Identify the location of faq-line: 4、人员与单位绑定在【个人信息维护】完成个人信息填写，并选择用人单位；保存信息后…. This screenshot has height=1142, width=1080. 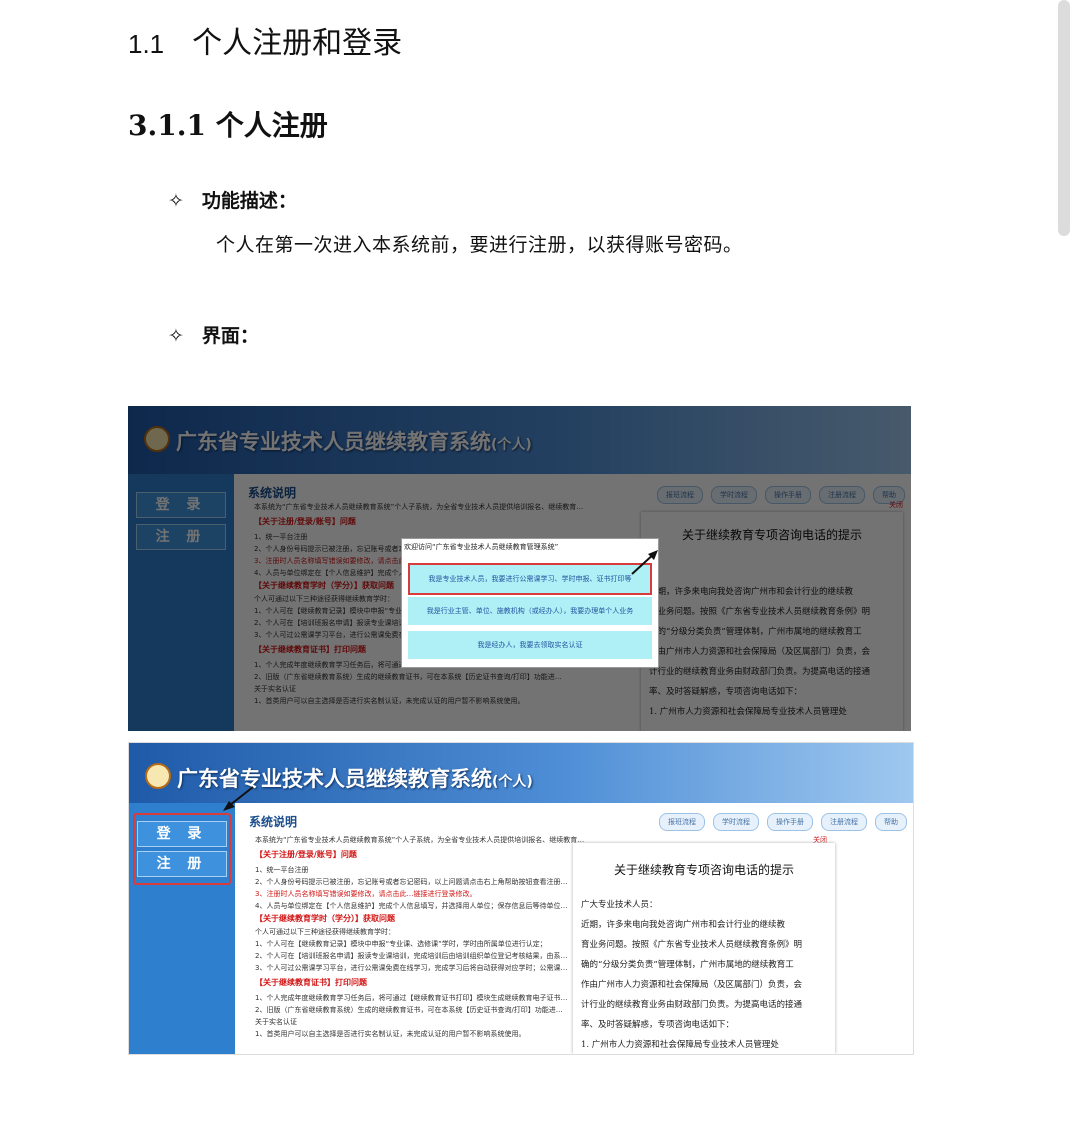
(411, 906).